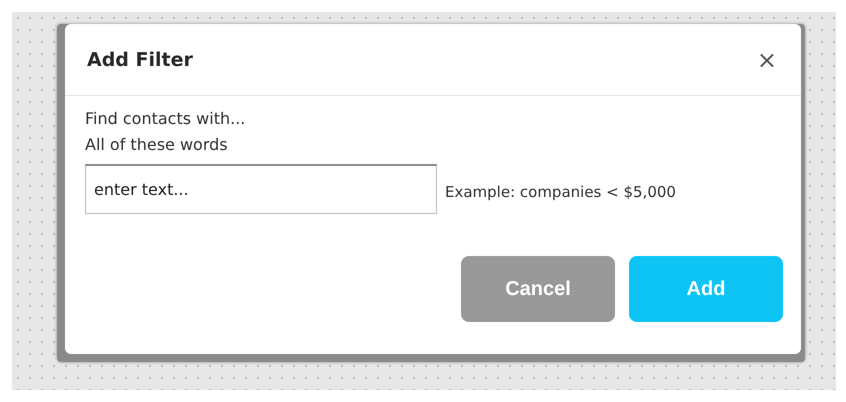 This screenshot has width=846, height=402. I want to click on field-label: All of these words, so click(157, 145).